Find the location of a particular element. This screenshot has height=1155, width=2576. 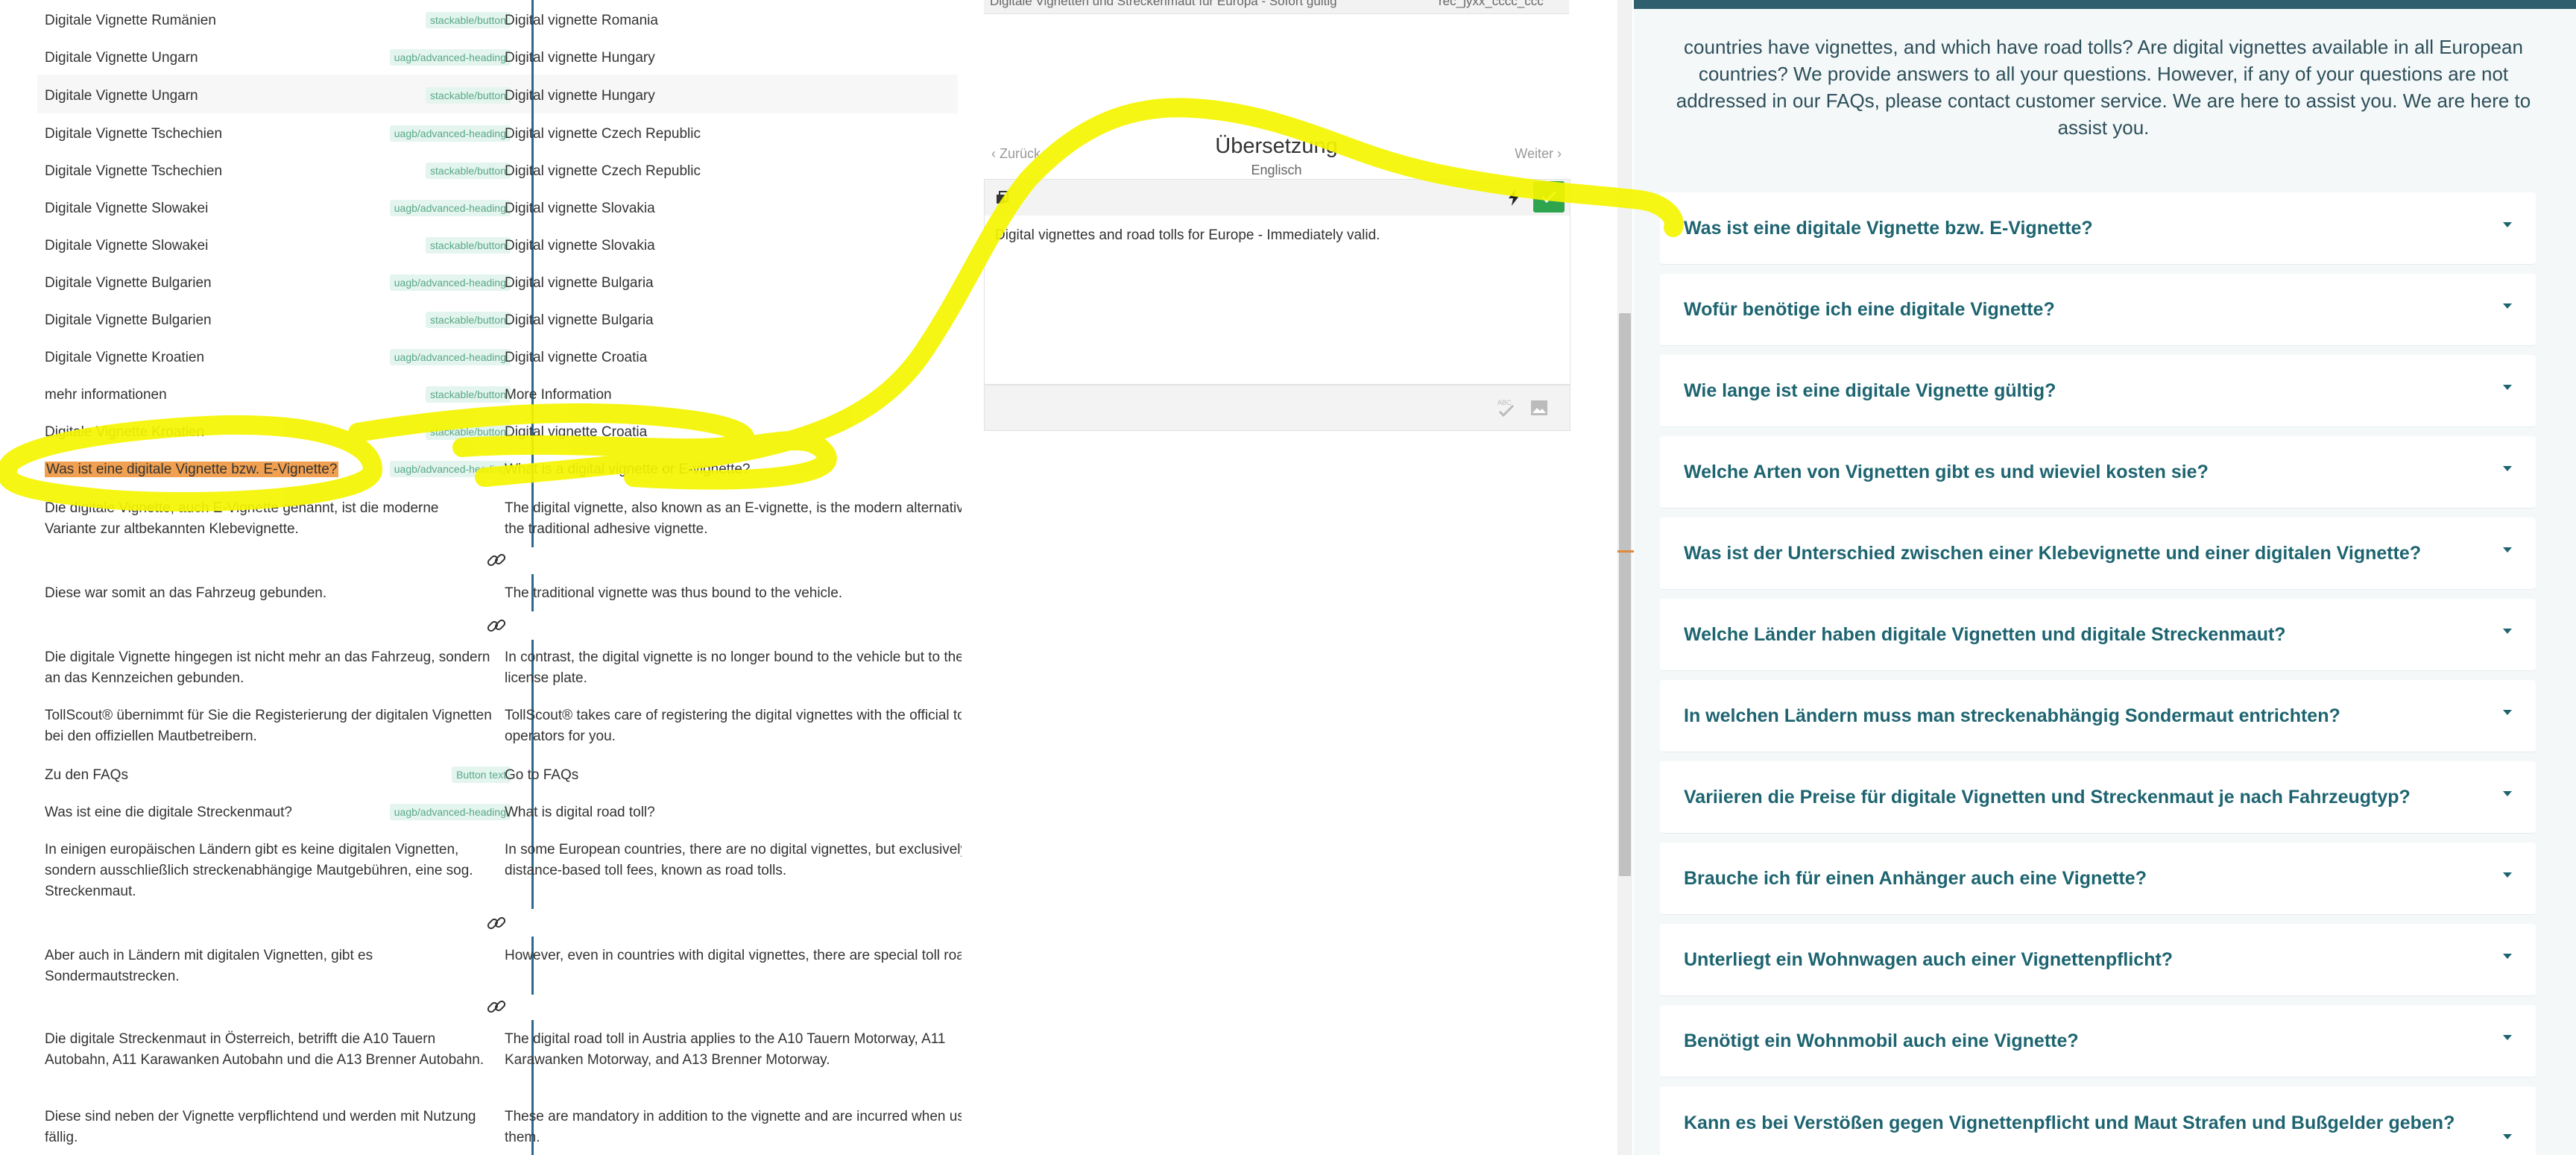

machine-translate-button is located at coordinates (1514, 198).